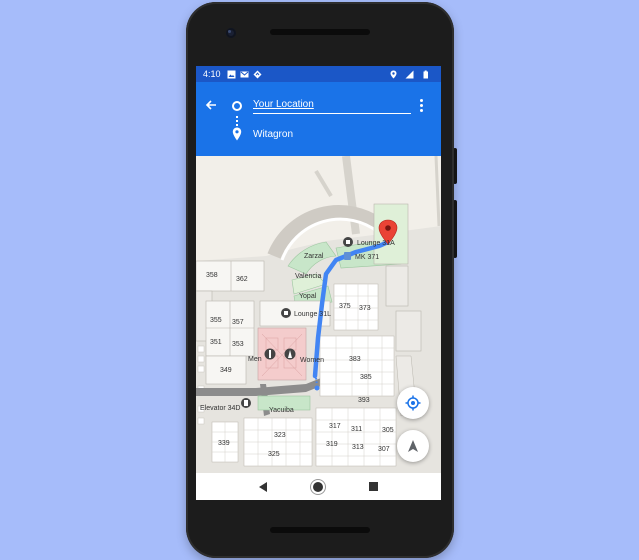 This screenshot has height=560, width=639. Describe the element at coordinates (242, 279) in the screenshot. I see `label-room-362: 362` at that location.